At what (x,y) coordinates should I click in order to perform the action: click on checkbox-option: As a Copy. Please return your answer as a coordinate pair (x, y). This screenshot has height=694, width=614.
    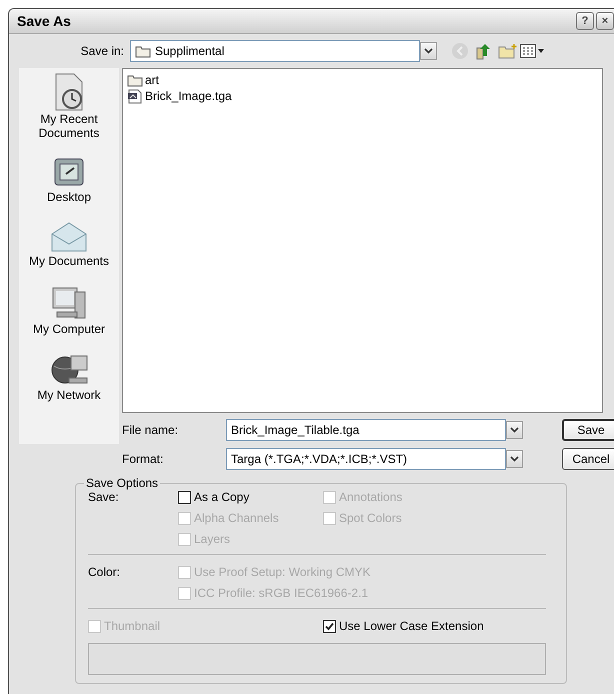
    Looking at the image, I should click on (250, 497).